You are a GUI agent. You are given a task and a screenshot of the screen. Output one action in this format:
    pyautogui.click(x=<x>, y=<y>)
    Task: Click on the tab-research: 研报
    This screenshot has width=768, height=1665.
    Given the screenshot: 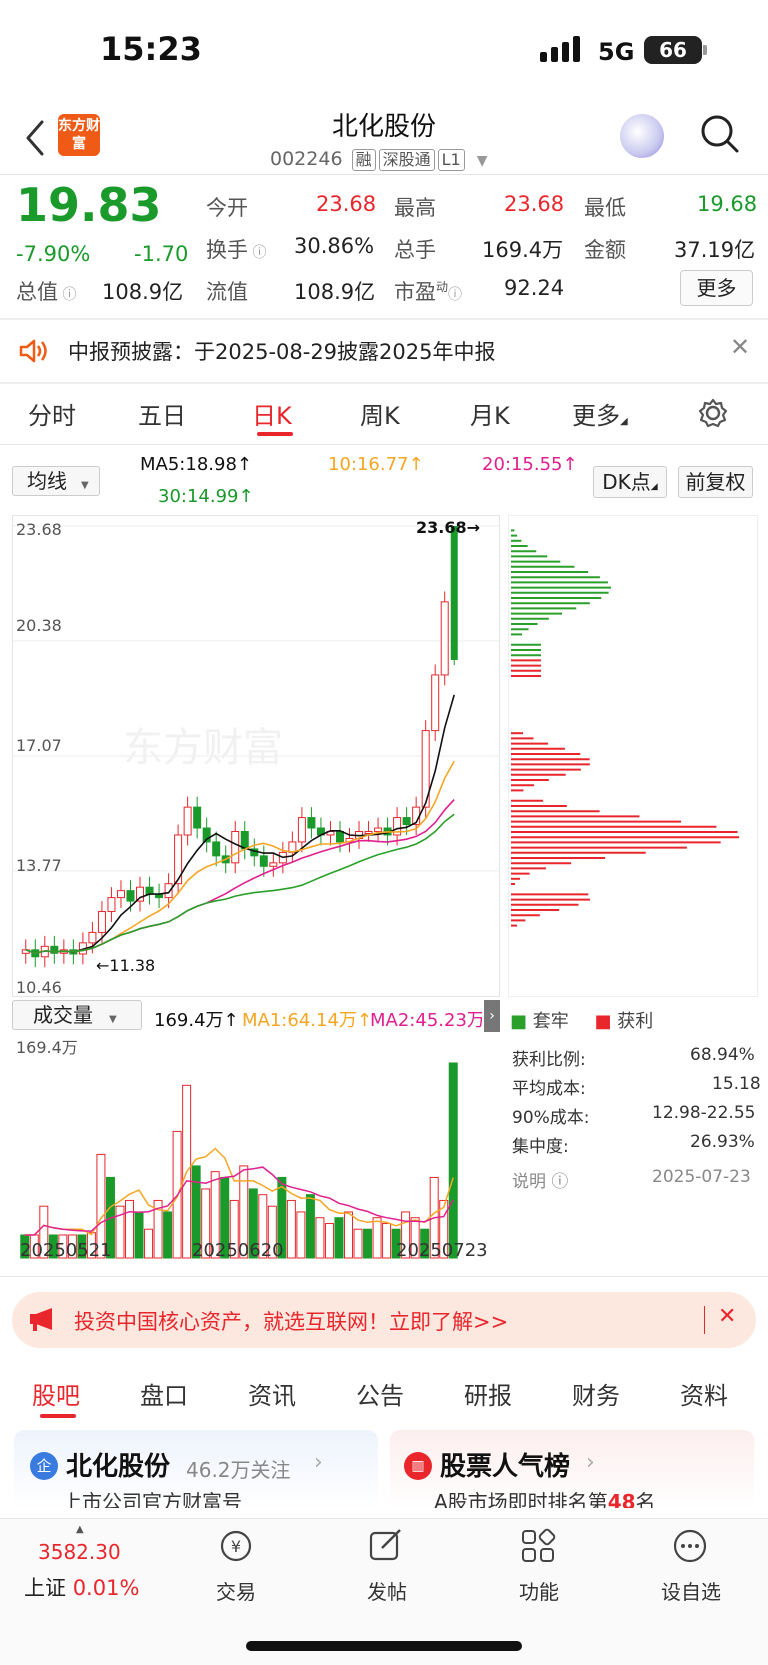 What is the action you would take?
    pyautogui.click(x=488, y=1393)
    